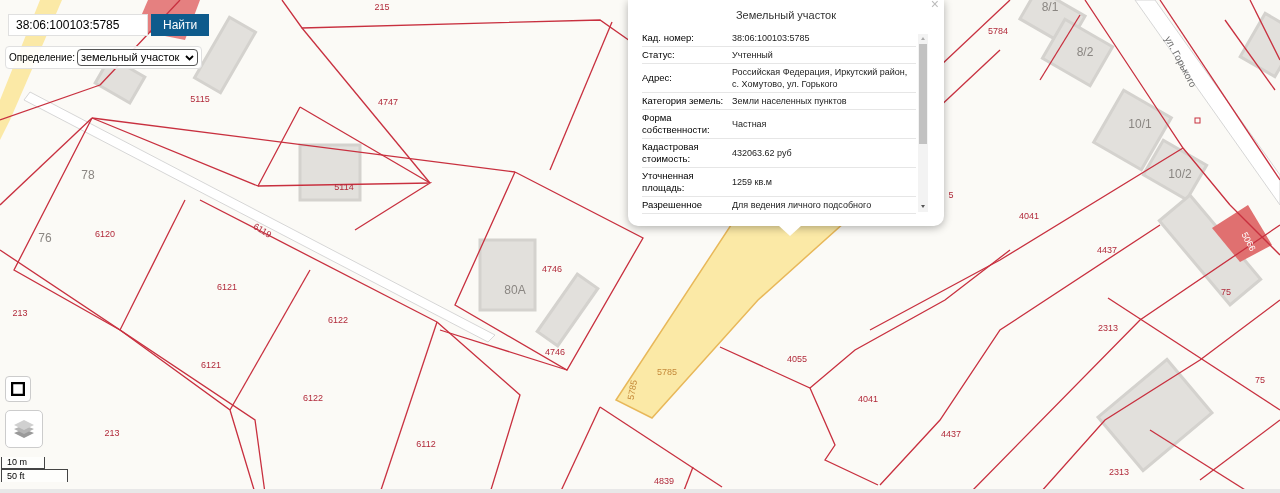 This screenshot has width=1280, height=493. Describe the element at coordinates (1085, 52) in the screenshot. I see `house-number: 8/2` at that location.